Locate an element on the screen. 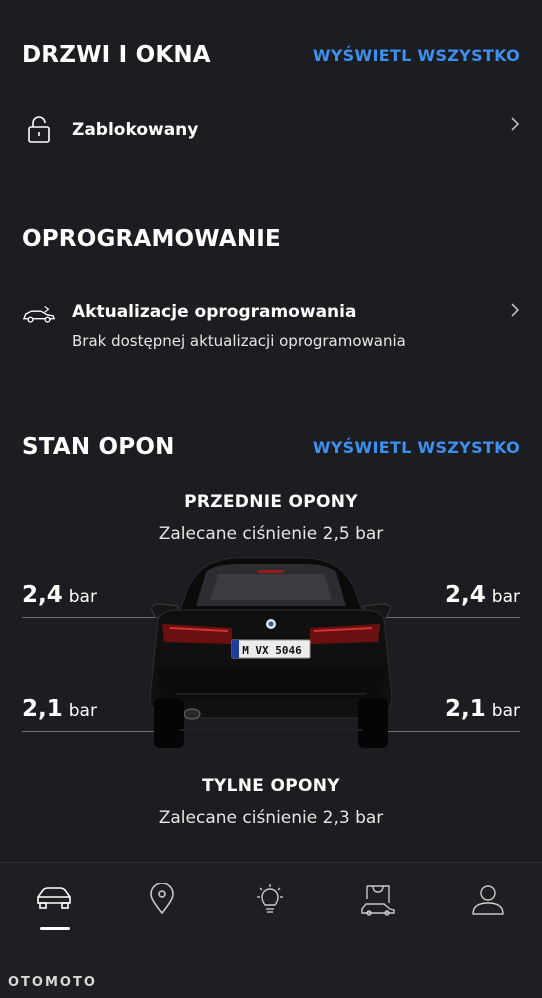  rear-tyres-header: TYLNE OPONY Zalecane ciśnienie 2,3 bar is located at coordinates (271, 802).